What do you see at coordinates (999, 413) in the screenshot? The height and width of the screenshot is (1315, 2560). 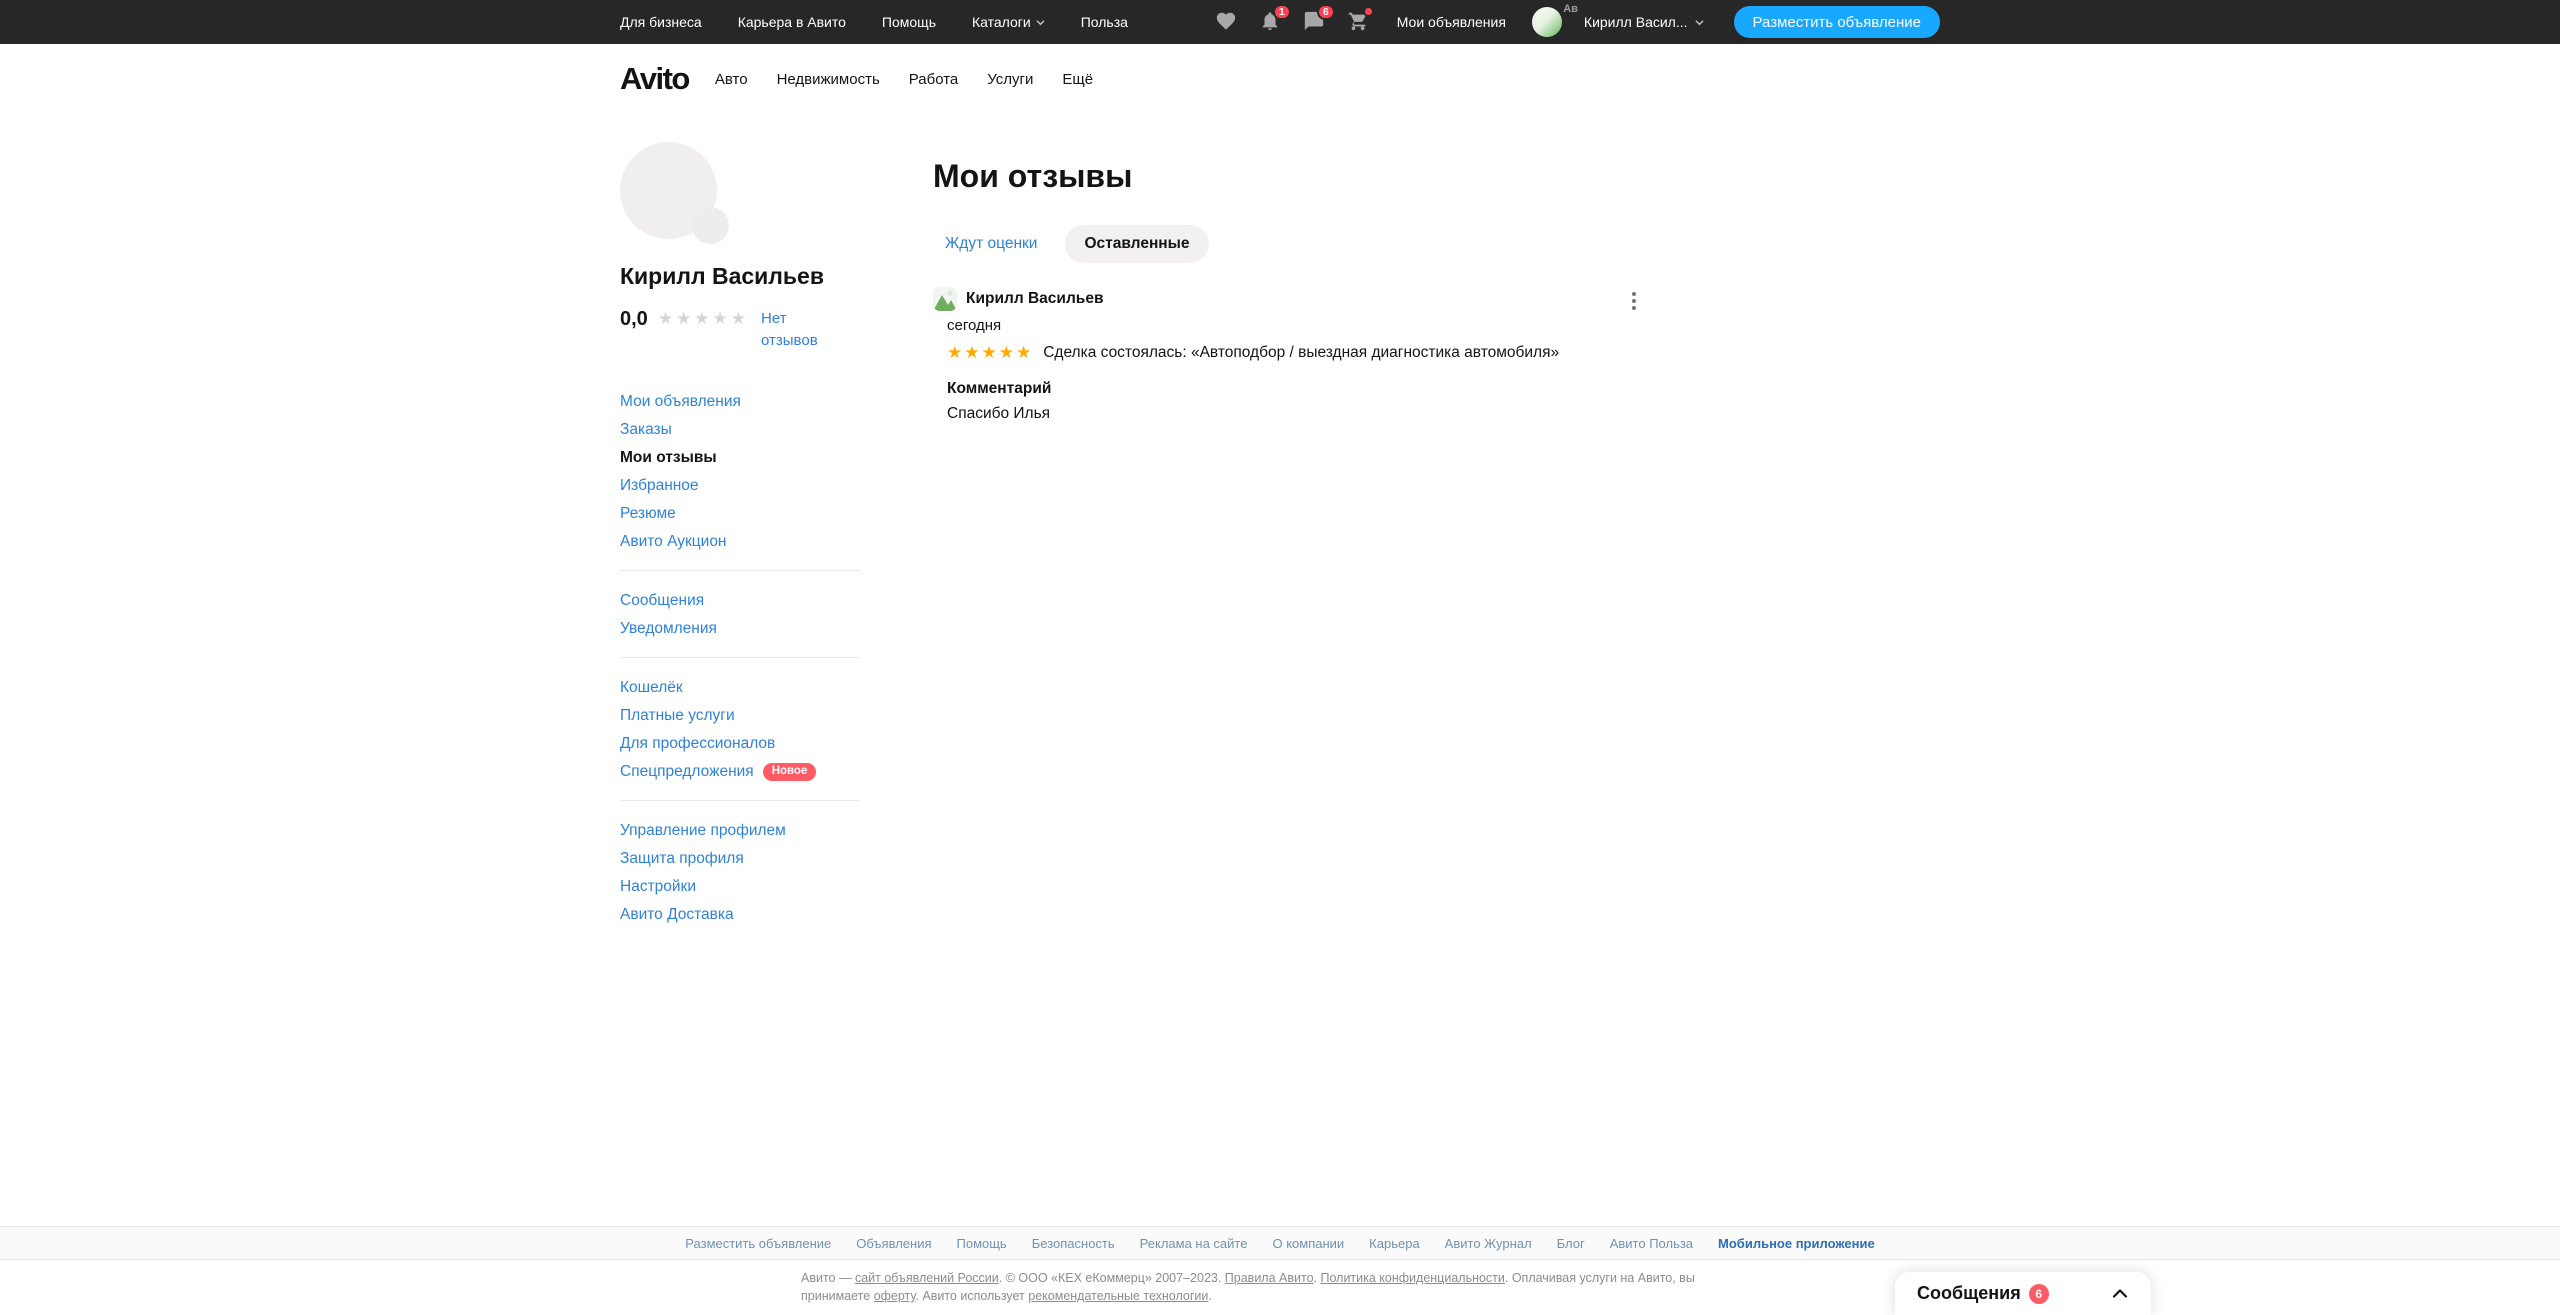 I see `review-comment: Спасибо Илья` at bounding box center [999, 413].